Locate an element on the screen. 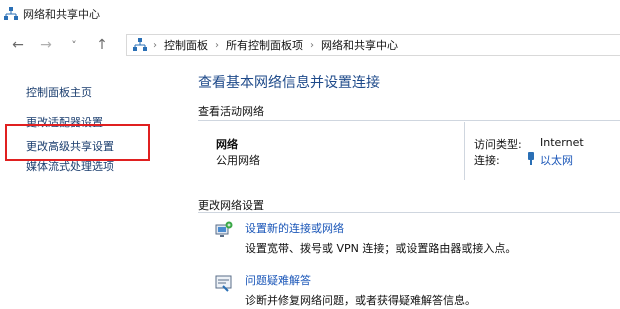  breadcrumb-network-center: 网络和共享中心 is located at coordinates (359, 45).